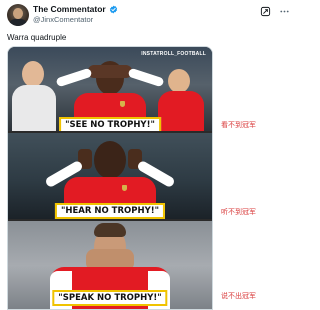 The height and width of the screenshot is (310, 320). Describe the element at coordinates (110, 160) in the screenshot. I see `player-hear-head` at that location.